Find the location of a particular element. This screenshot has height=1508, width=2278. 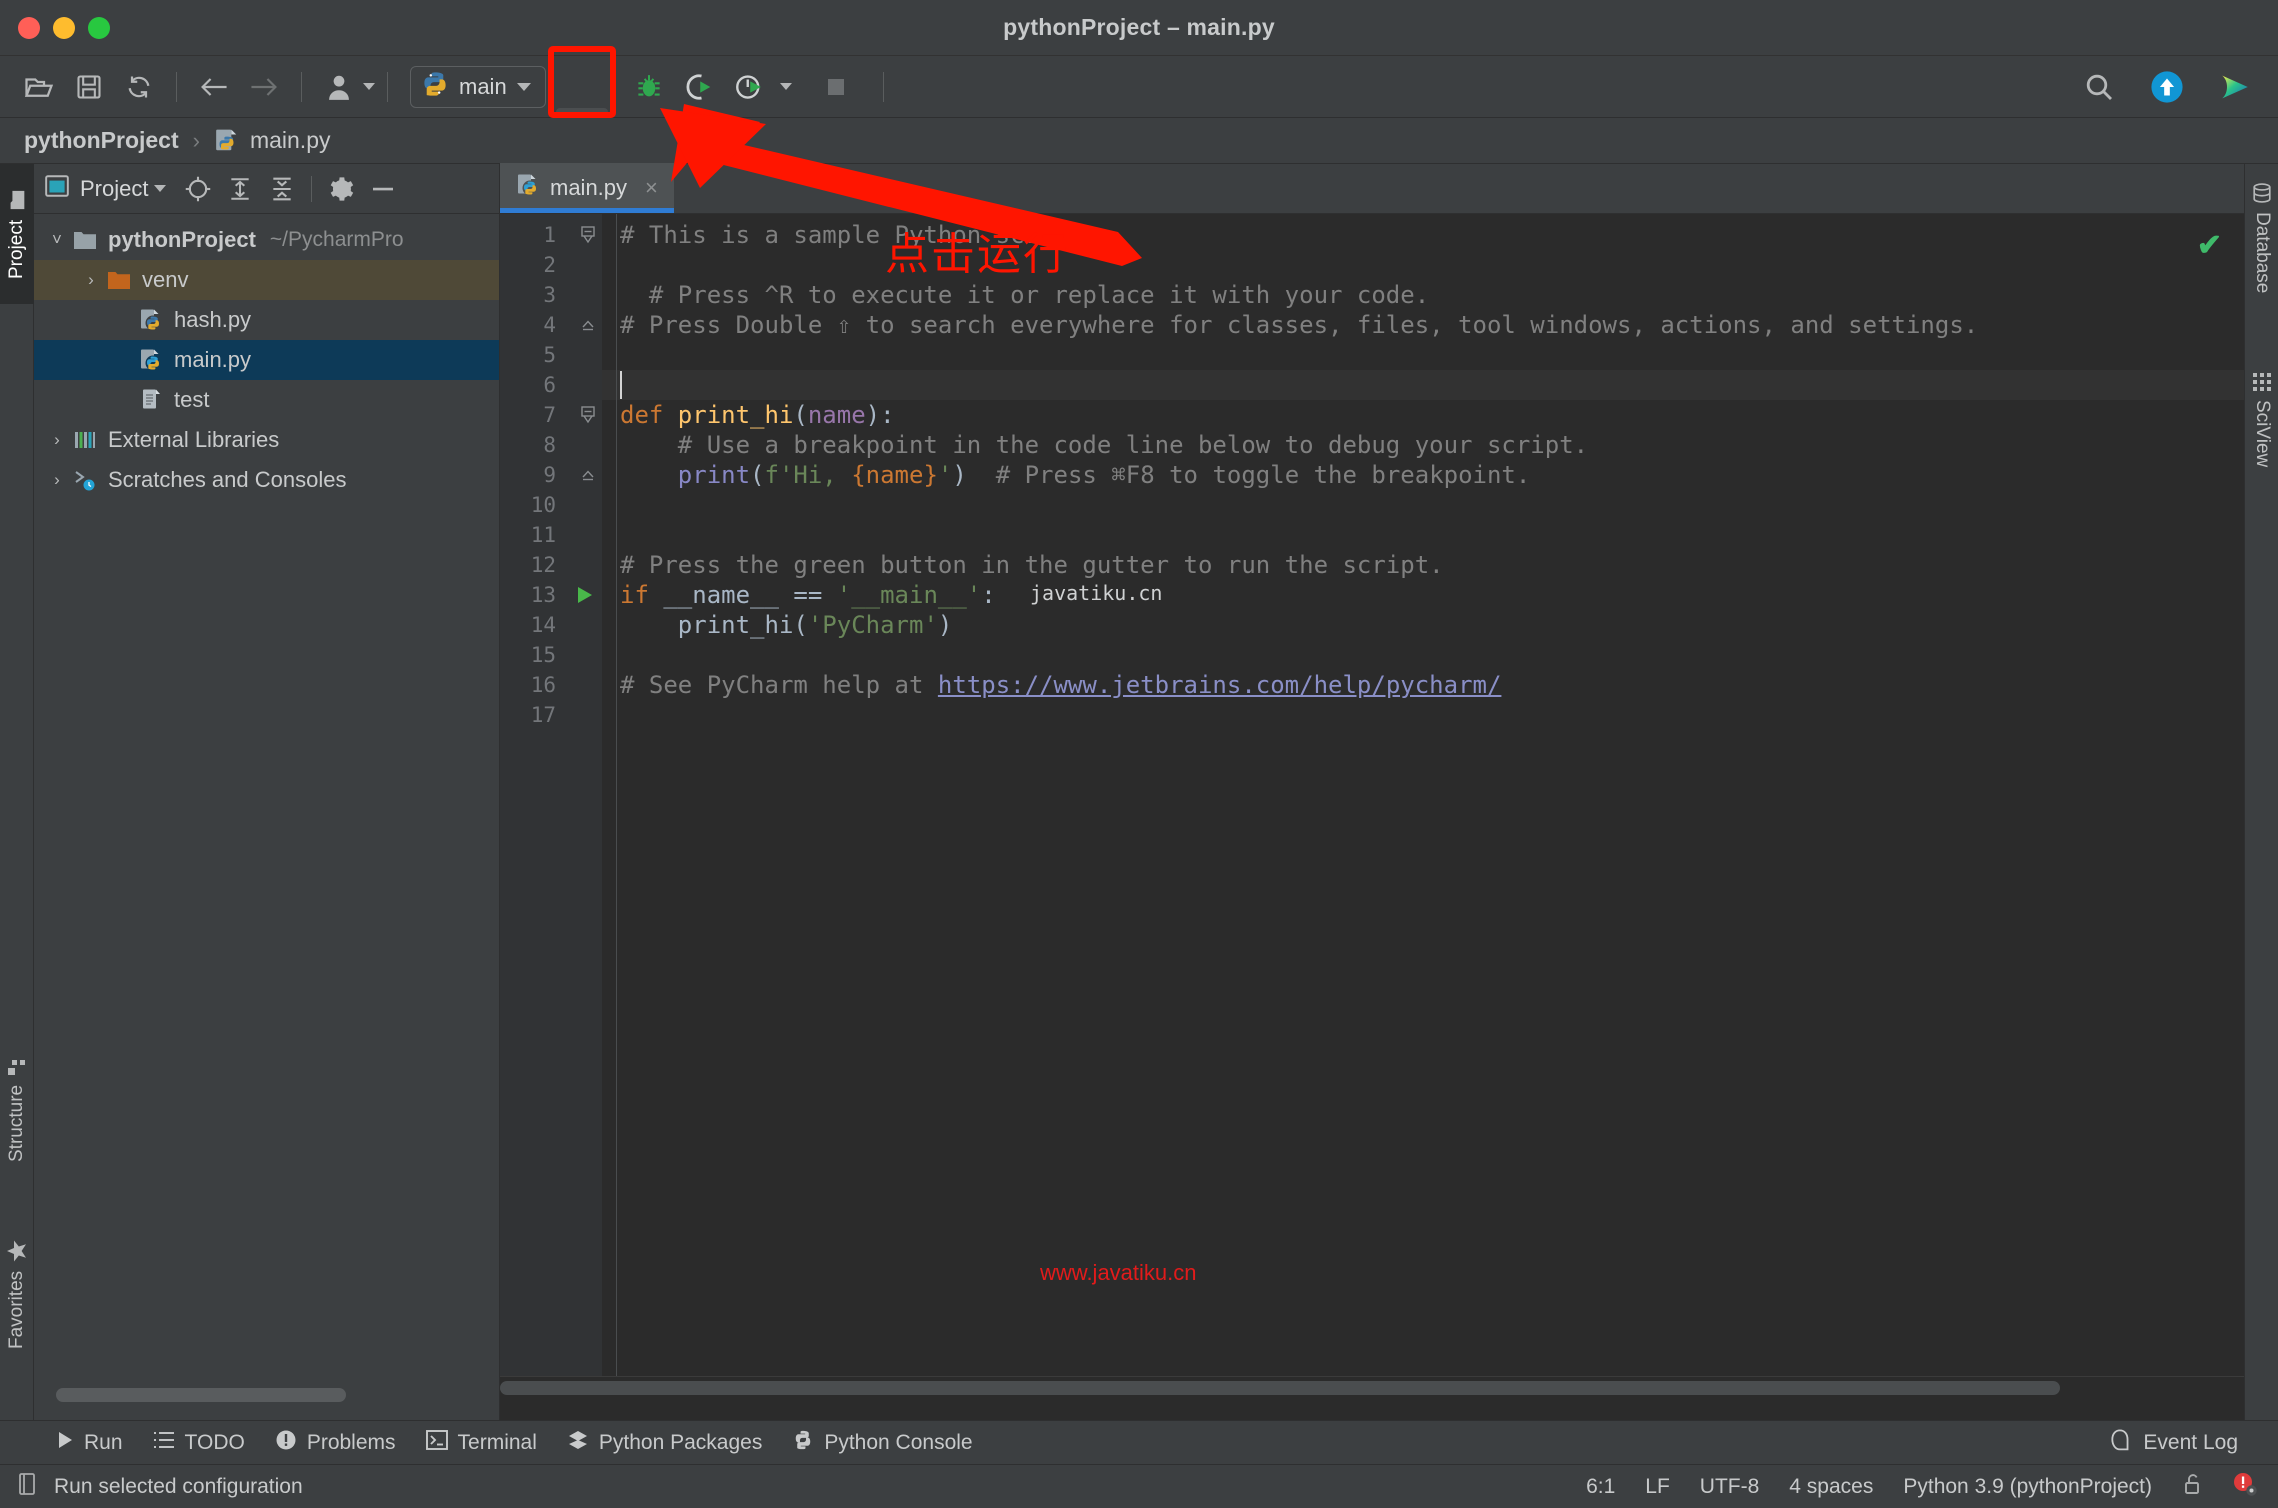

watermark: www.javatiku.cn is located at coordinates (1118, 1272).